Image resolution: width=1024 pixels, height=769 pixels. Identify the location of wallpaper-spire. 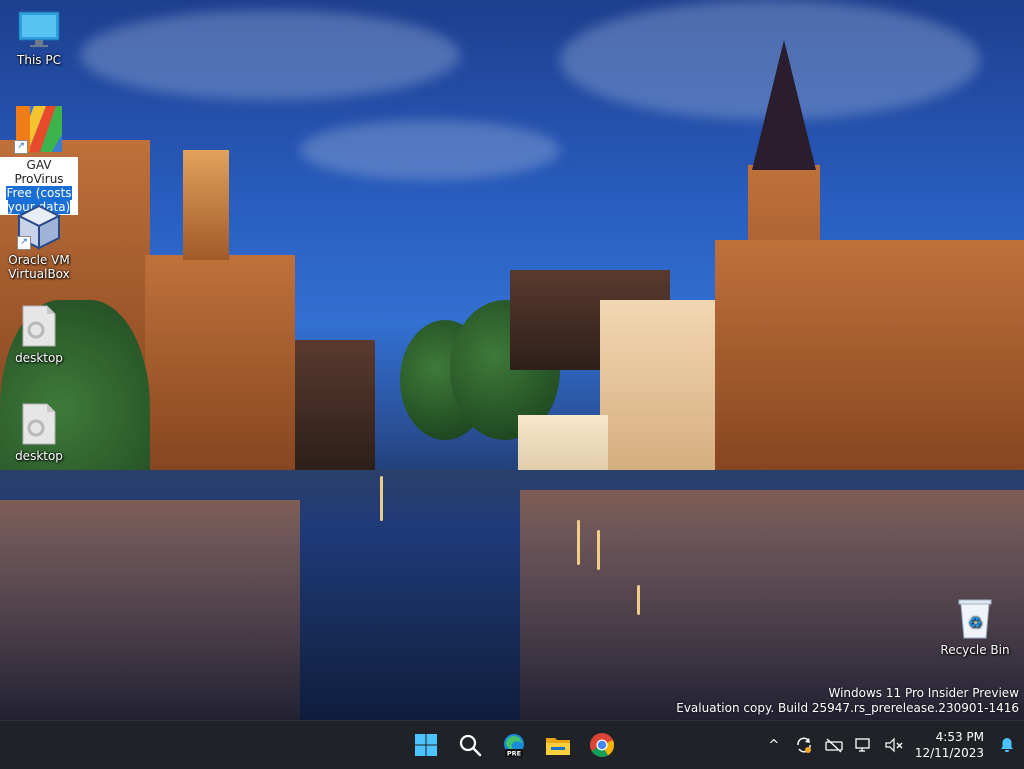
(784, 105).